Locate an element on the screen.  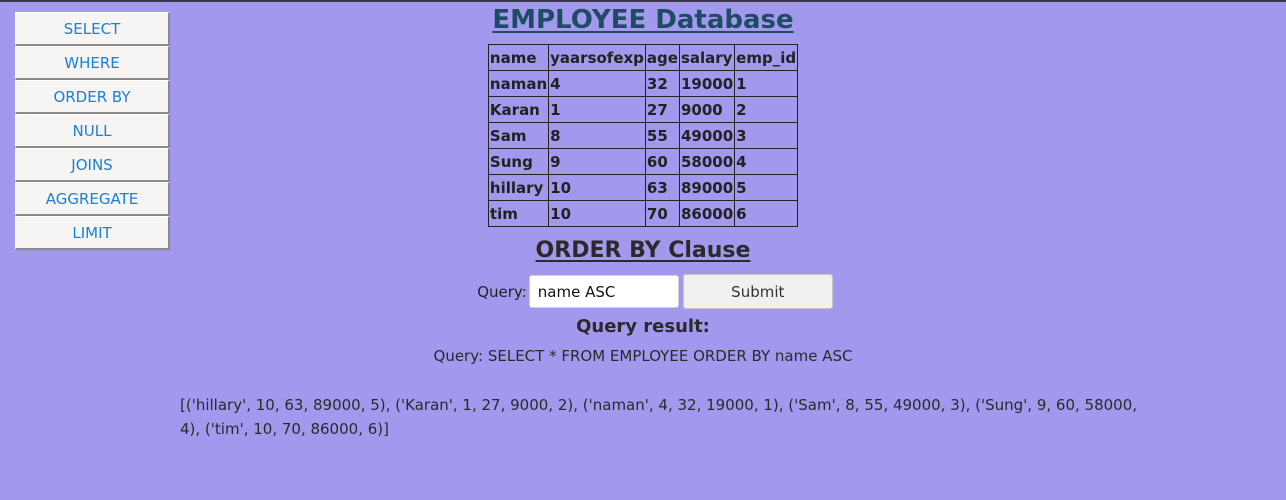
table-cell: naman is located at coordinates (518, 83).